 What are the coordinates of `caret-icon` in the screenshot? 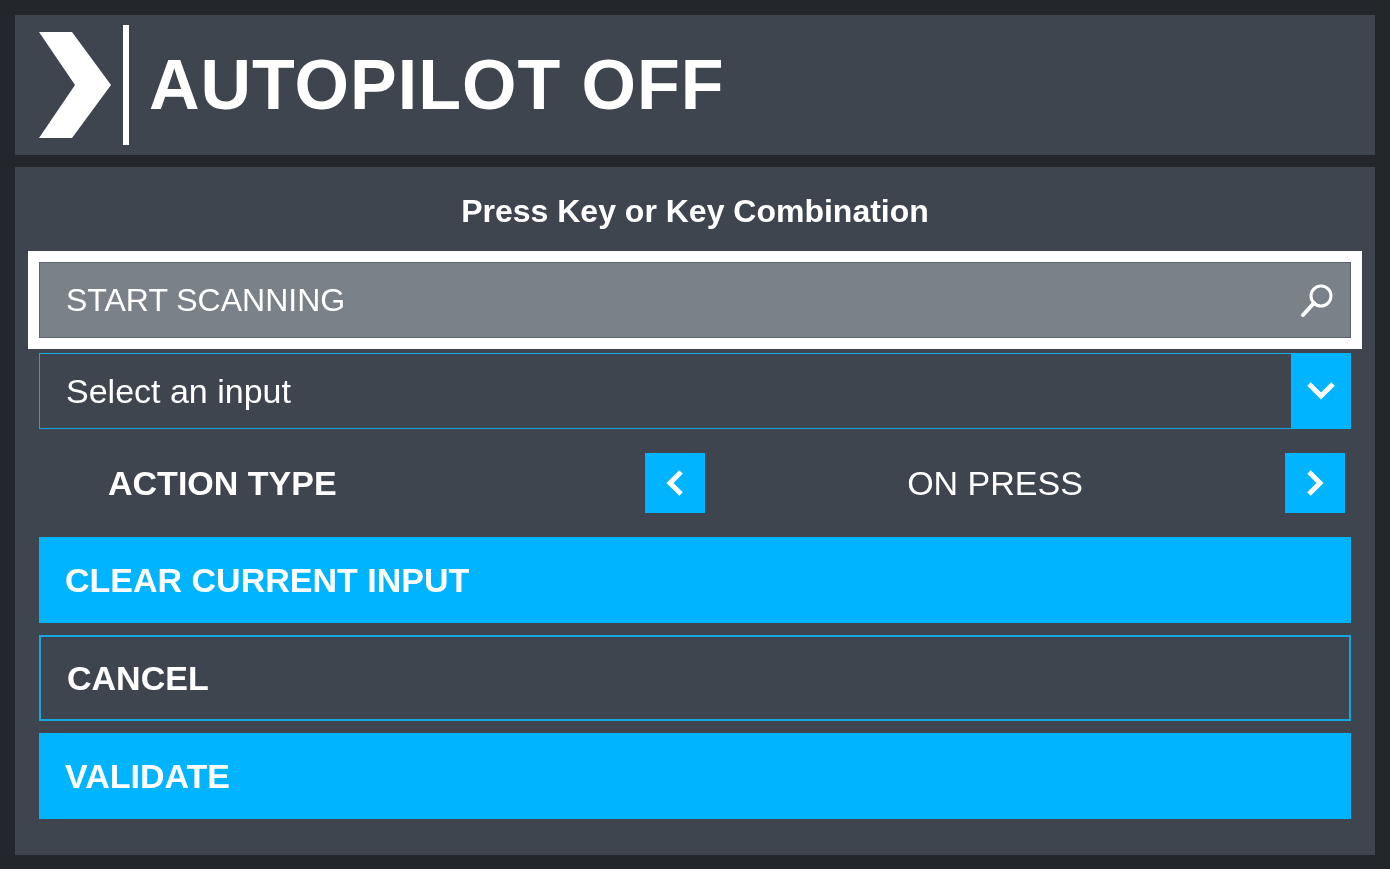 It's located at (1321, 391).